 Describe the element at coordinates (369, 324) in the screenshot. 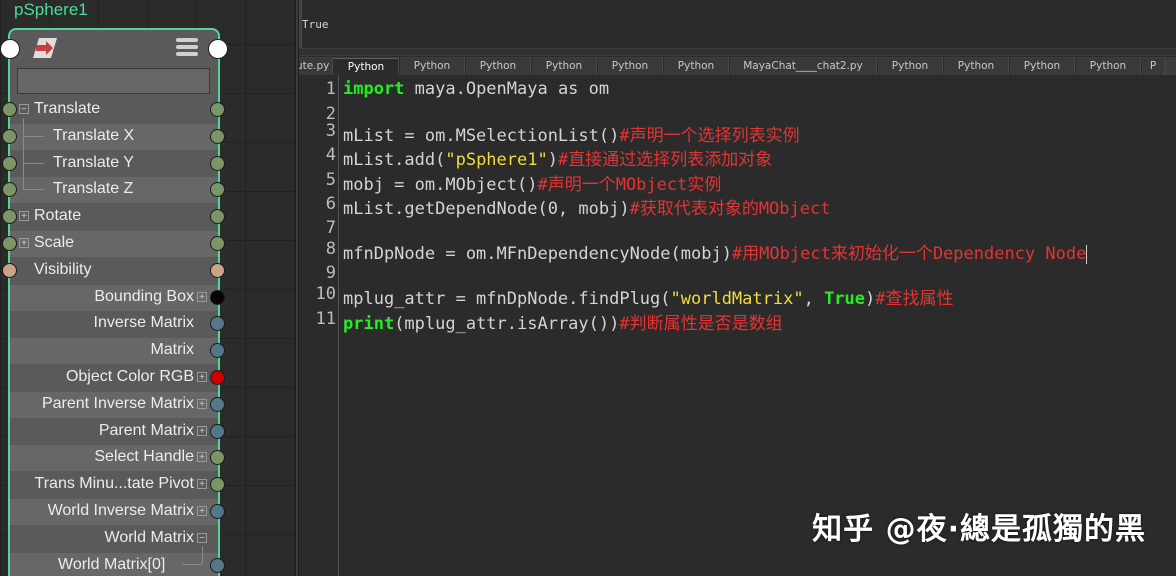

I see `code-keyword: print` at that location.